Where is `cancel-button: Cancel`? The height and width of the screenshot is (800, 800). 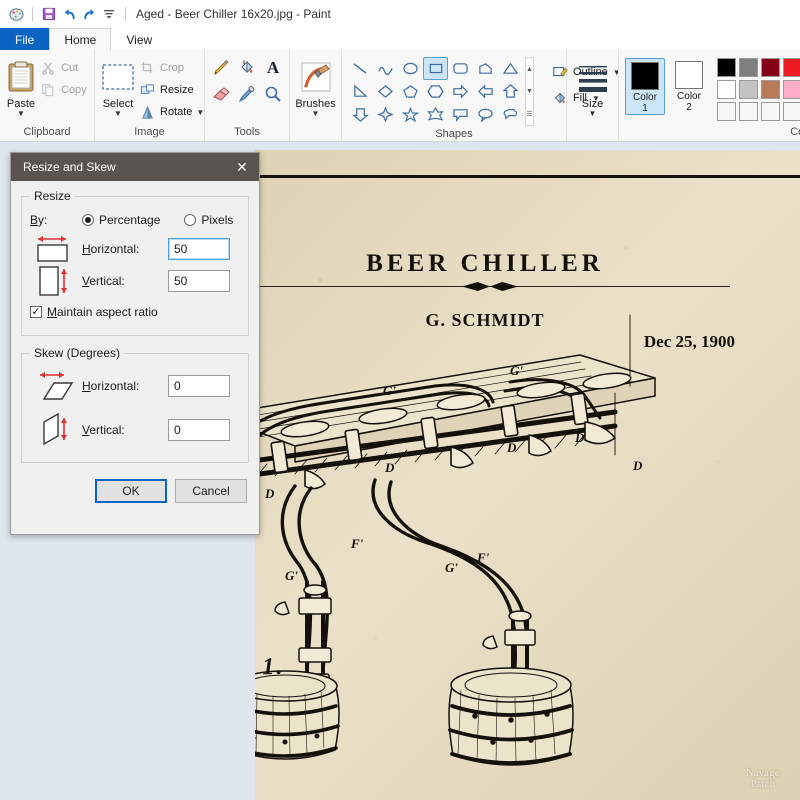 cancel-button: Cancel is located at coordinates (211, 491).